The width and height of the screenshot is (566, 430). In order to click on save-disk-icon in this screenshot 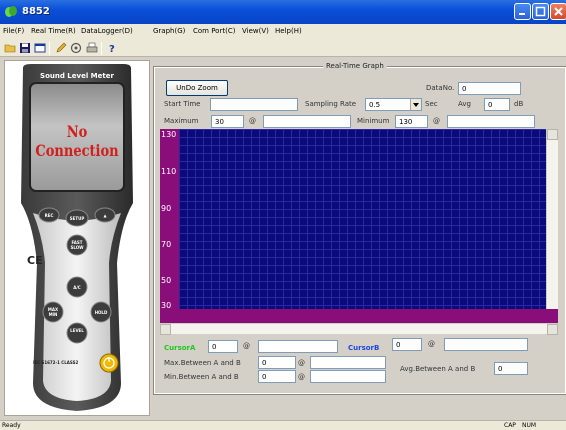, I will do `click(25, 48)`.